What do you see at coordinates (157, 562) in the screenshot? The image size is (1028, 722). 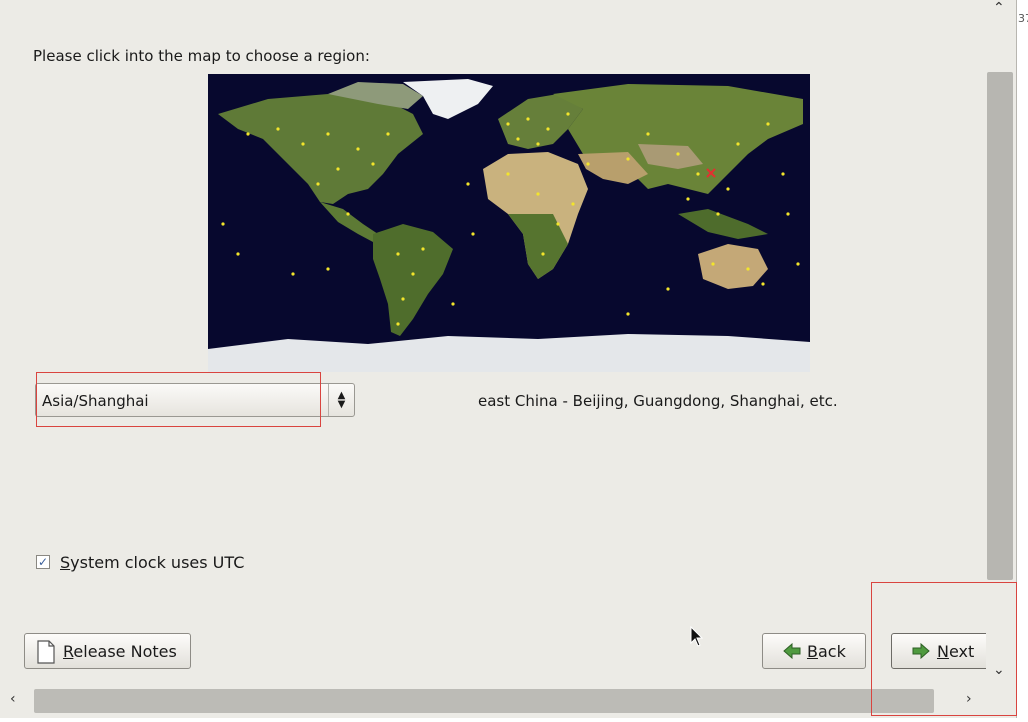 I see `utc-label-text: ystem clock uses UTC` at bounding box center [157, 562].